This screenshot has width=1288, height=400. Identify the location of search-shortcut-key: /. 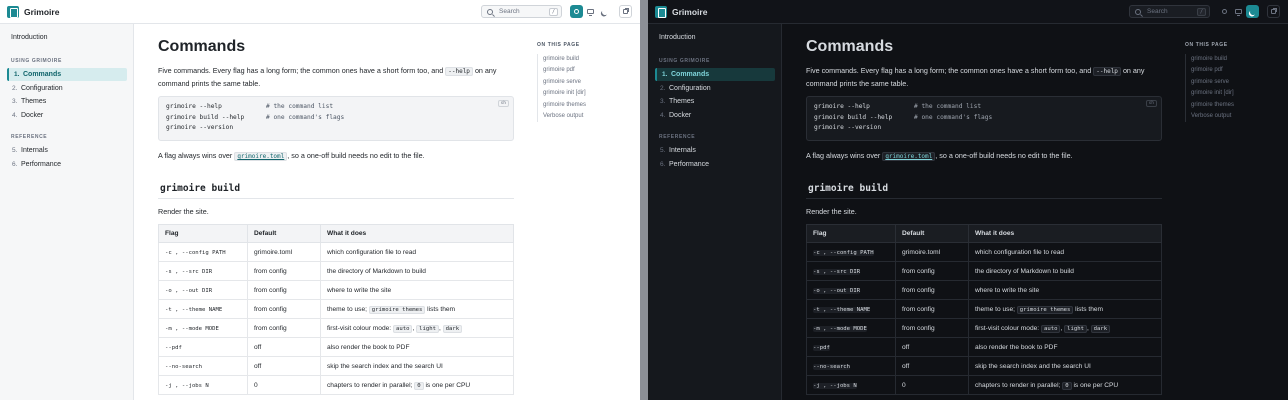
(1201, 12).